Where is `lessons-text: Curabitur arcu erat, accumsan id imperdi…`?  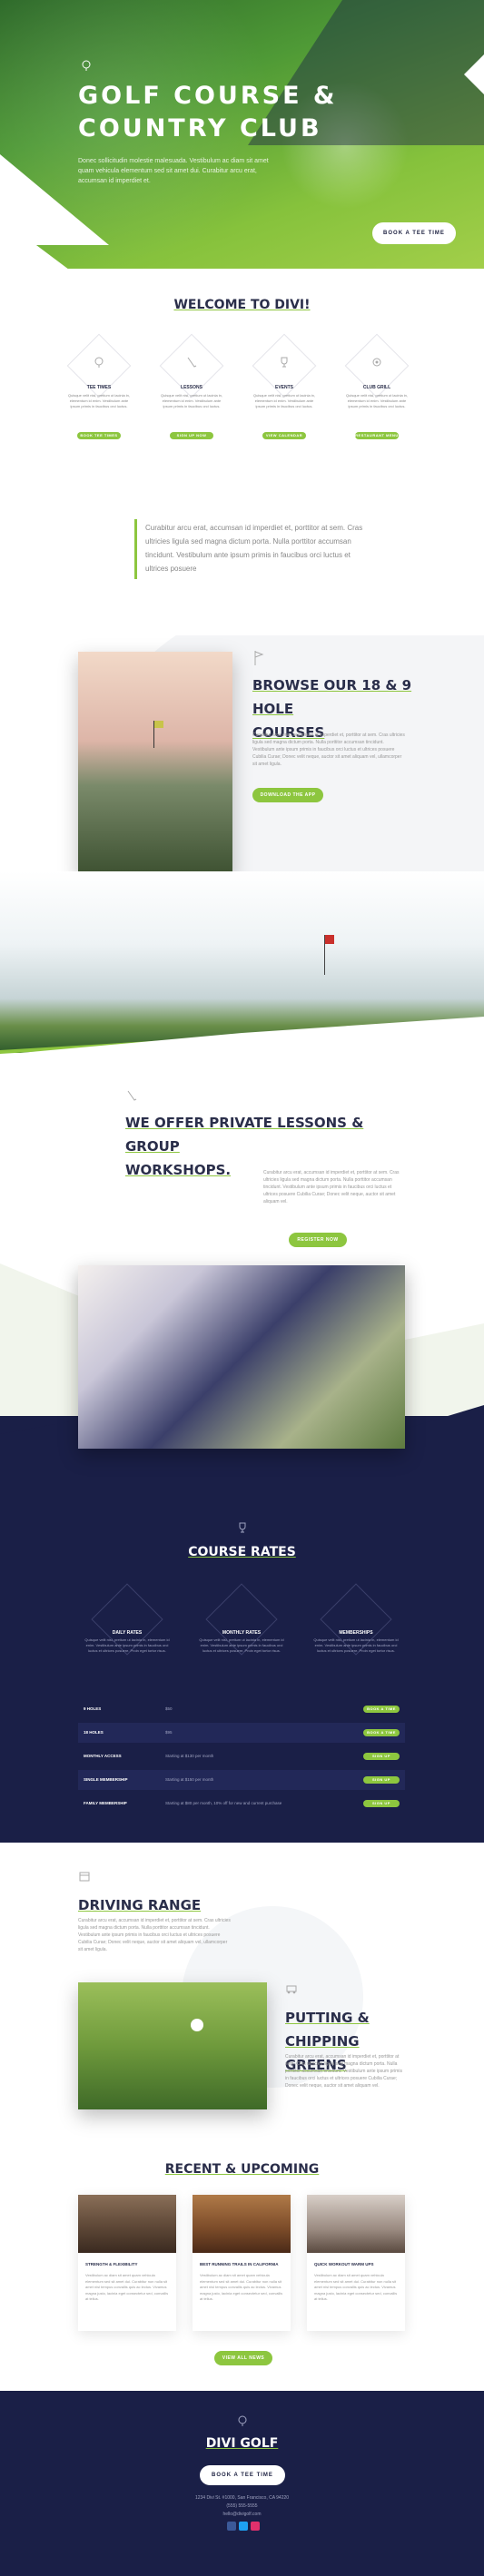
lessons-text: Curabitur arcu erat, accumsan id imperdi… is located at coordinates (331, 1187).